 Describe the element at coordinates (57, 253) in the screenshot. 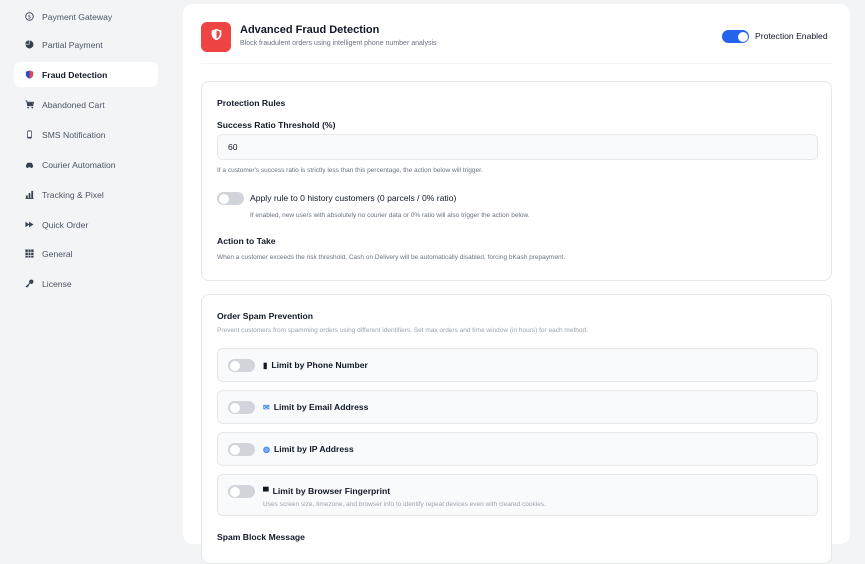

I see `sidebar-item-label: General` at that location.